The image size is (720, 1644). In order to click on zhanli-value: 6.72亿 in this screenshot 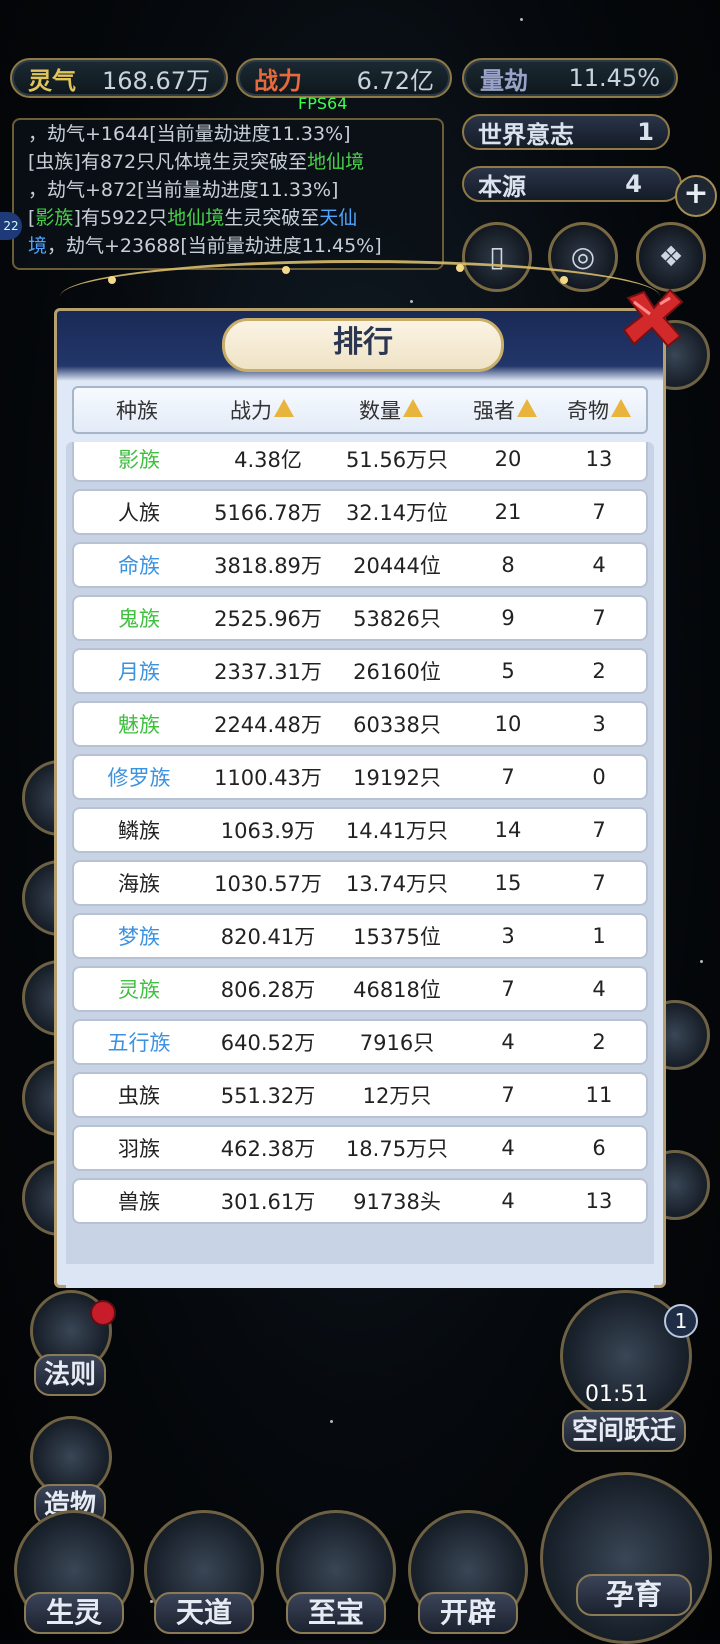, I will do `click(395, 80)`.